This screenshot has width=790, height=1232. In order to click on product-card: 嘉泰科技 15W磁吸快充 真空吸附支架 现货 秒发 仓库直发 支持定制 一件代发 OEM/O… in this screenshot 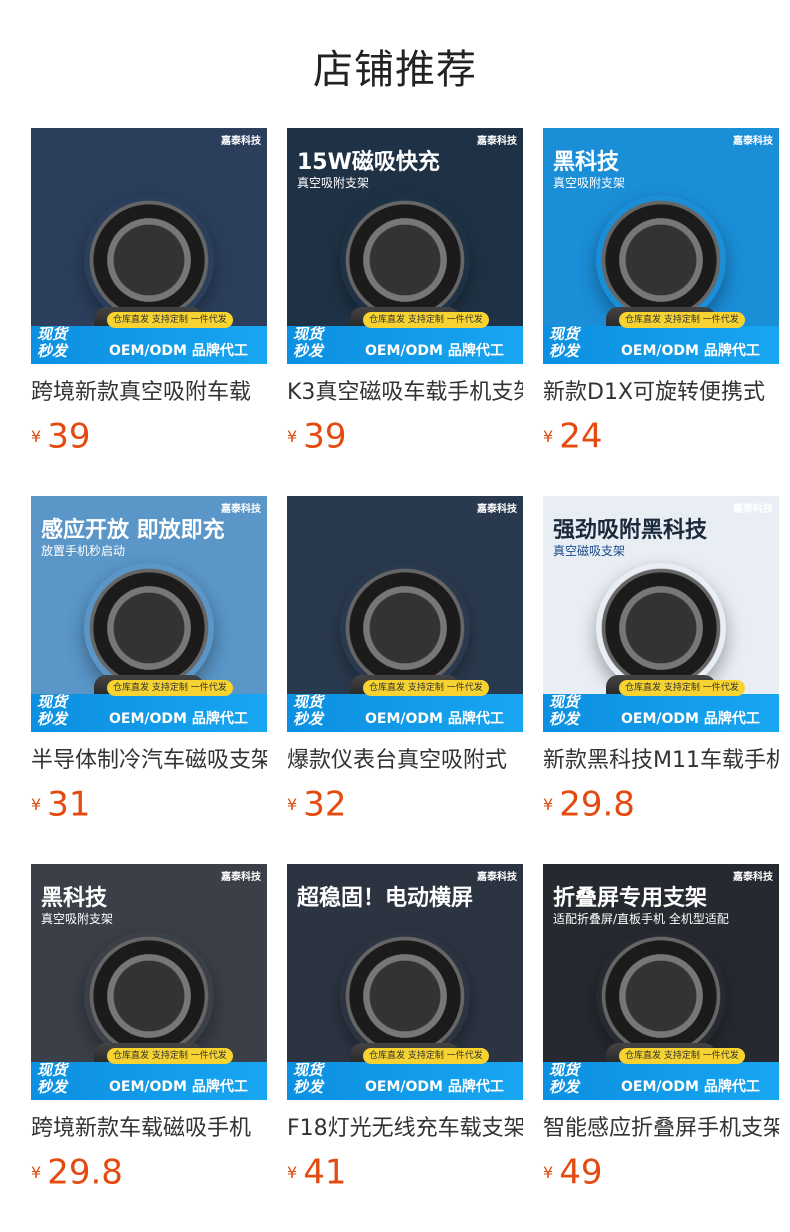, I will do `click(405, 292)`.